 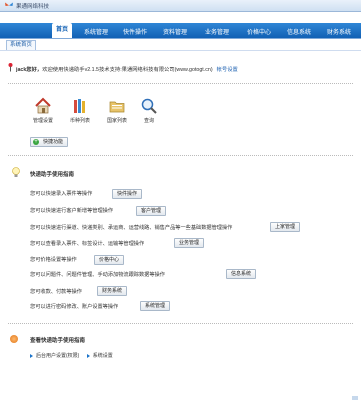 What do you see at coordinates (131, 228) in the screenshot?
I see `guide-line: 您可以快速进行渠道、快递类别、承运商、运营线路、销售产品等一些基础数据管理操作` at bounding box center [131, 228].